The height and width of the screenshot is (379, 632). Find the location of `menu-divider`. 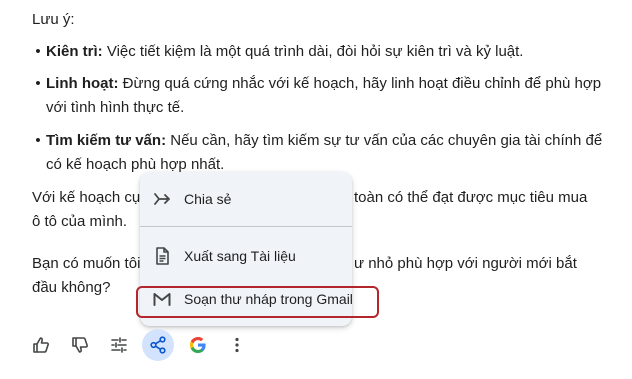

menu-divider is located at coordinates (246, 226).